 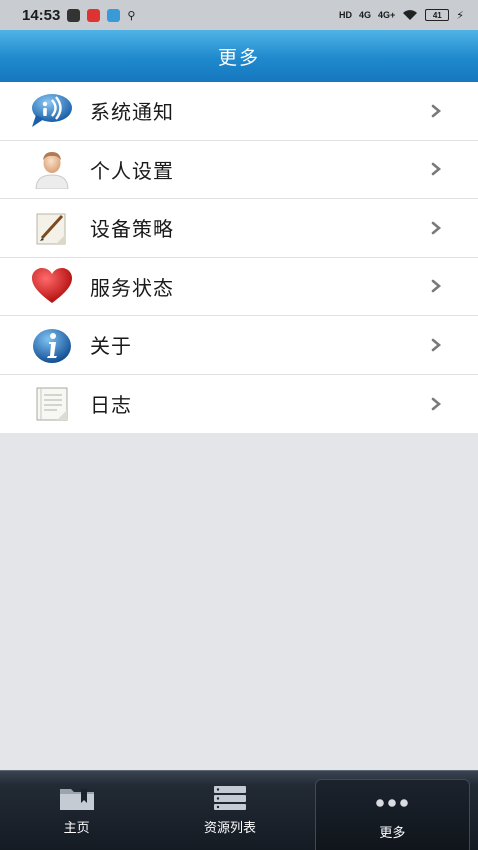 What do you see at coordinates (229, 828) in the screenshot?
I see `tab-label: 资源列表` at bounding box center [229, 828].